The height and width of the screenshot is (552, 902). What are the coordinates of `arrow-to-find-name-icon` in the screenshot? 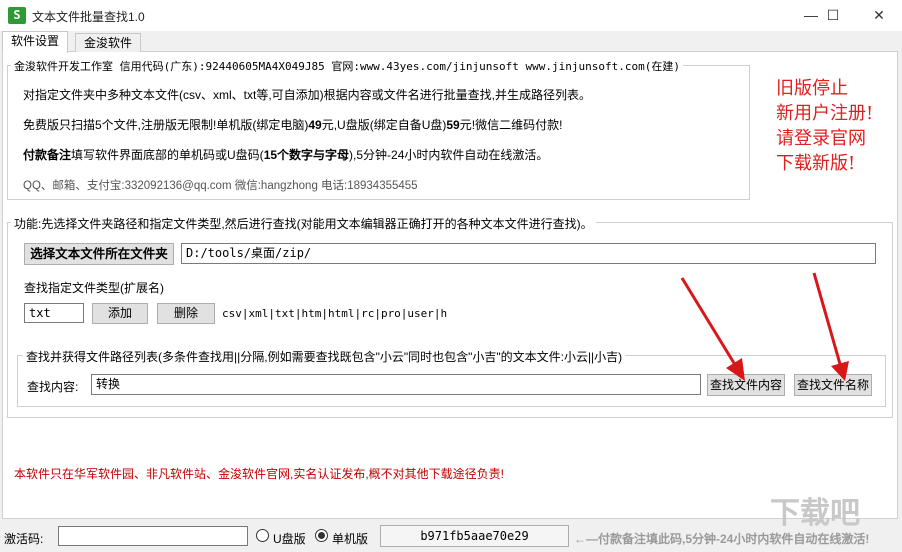 It's located at (830, 326).